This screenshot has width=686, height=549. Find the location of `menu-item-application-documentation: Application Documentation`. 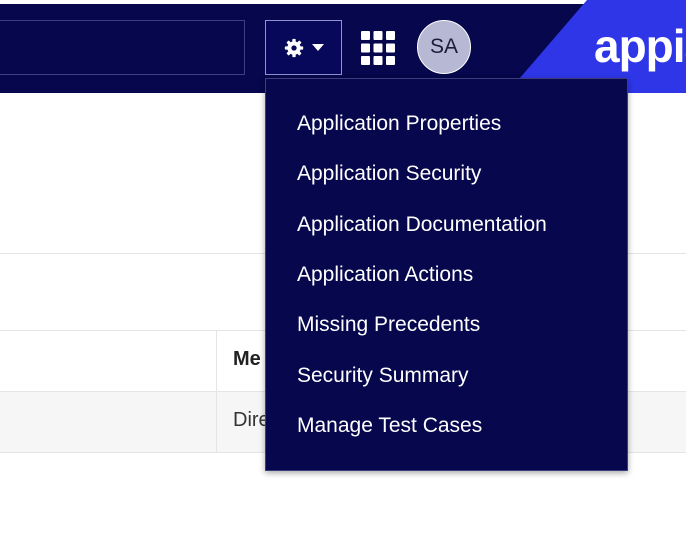

menu-item-application-documentation: Application Documentation is located at coordinates (422, 225).